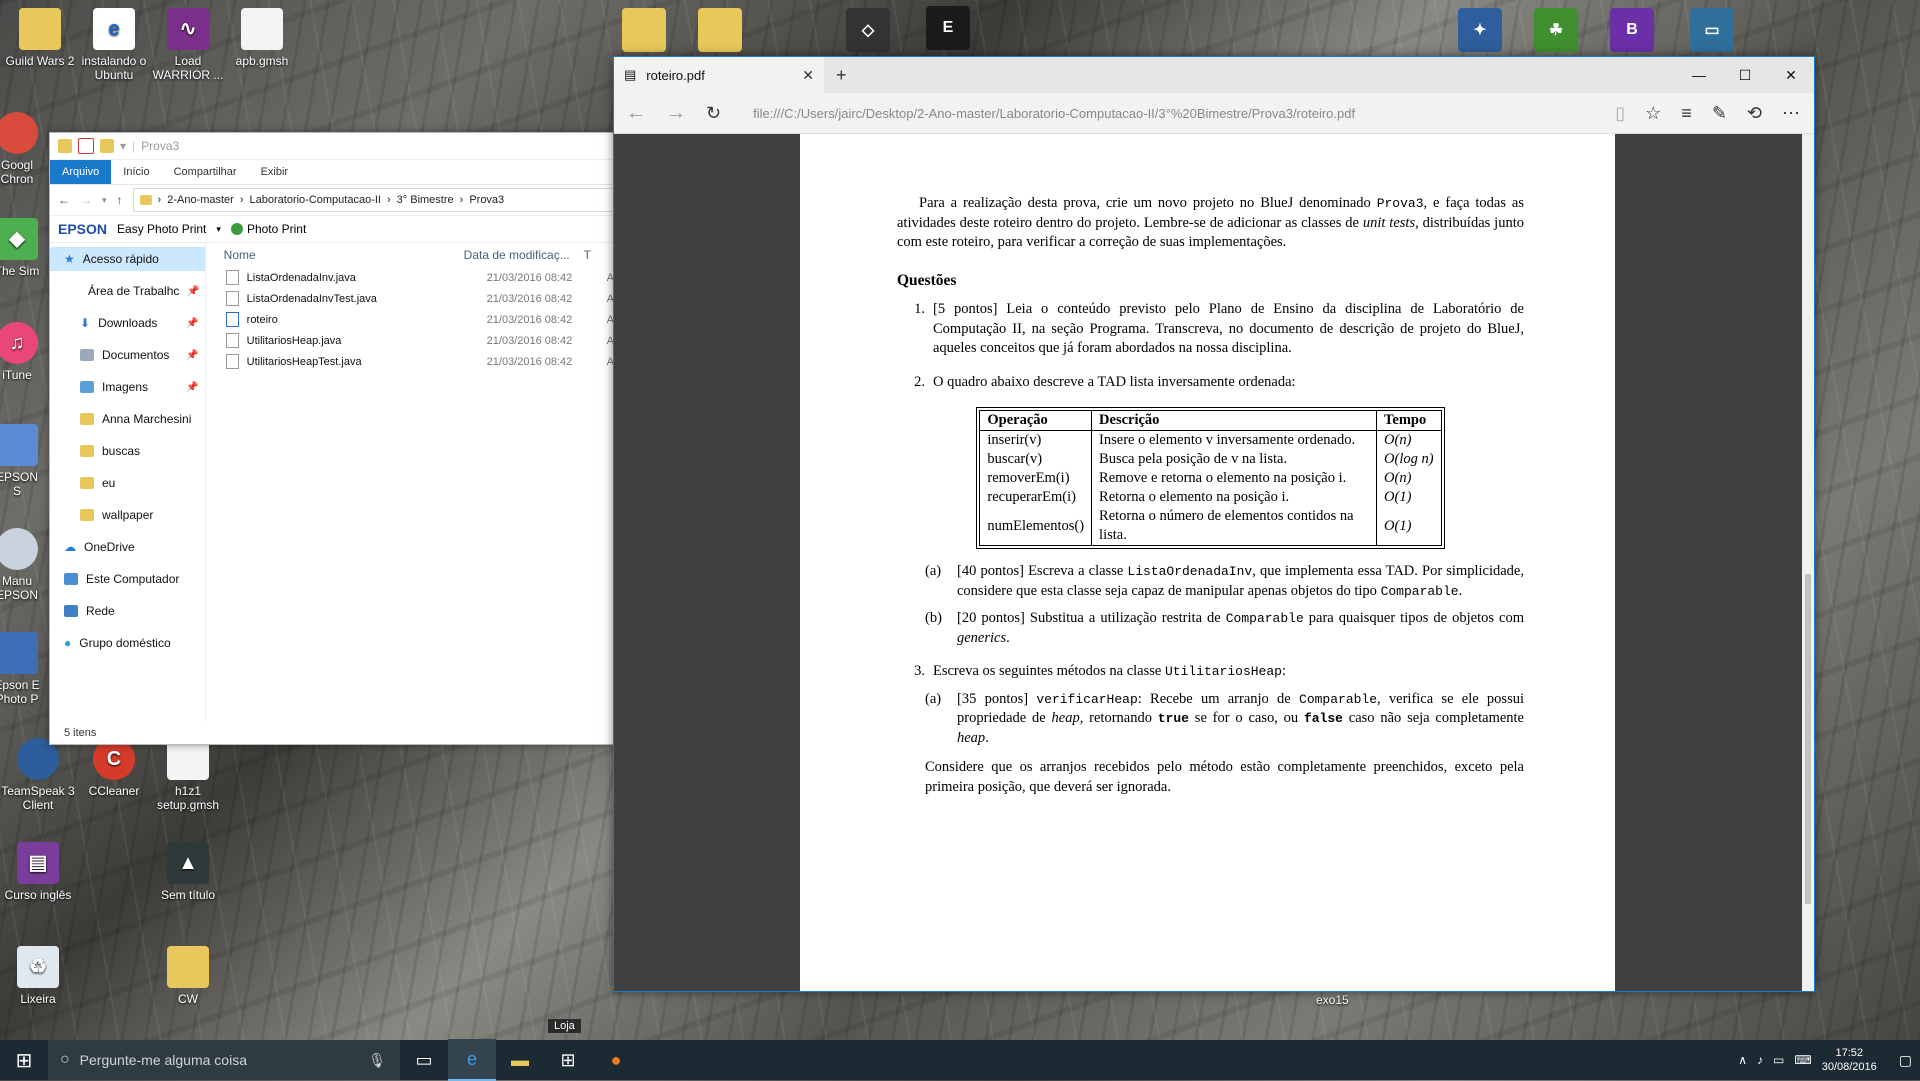 The image size is (1920, 1081). Describe the element at coordinates (1791, 75) in the screenshot. I see `close-icon: ✕` at that location.